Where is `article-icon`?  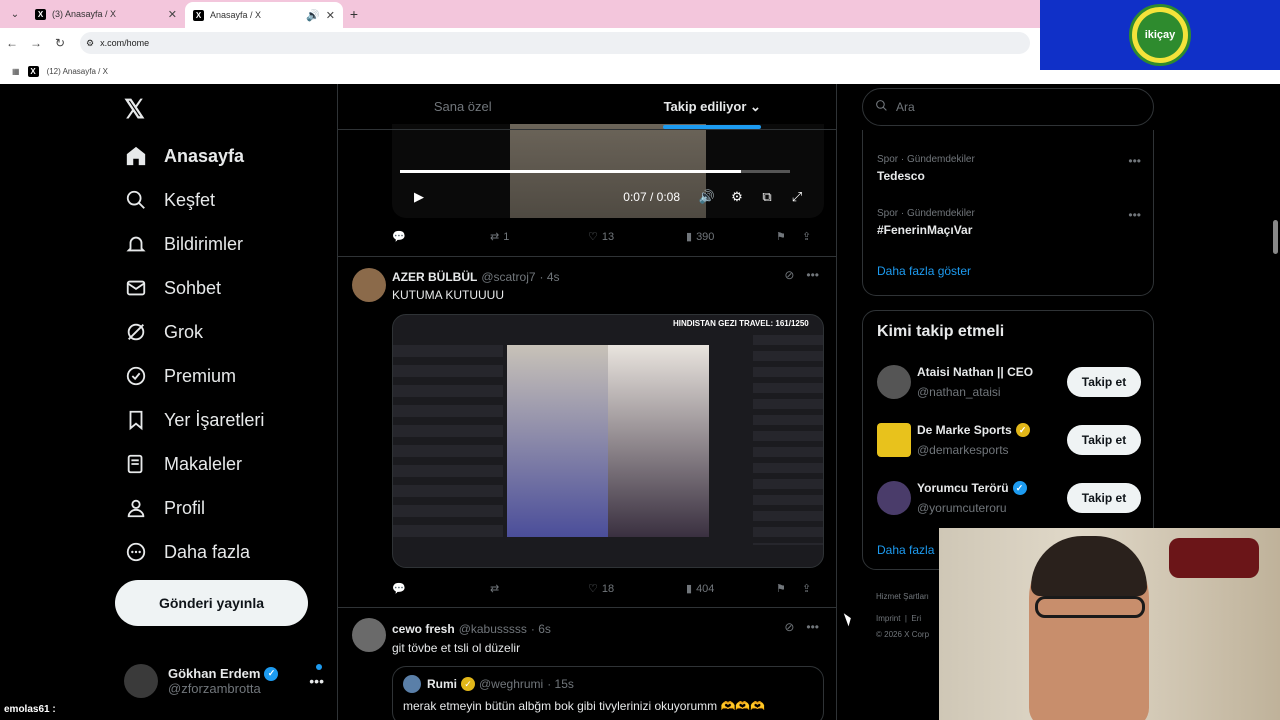
article-icon is located at coordinates (136, 464).